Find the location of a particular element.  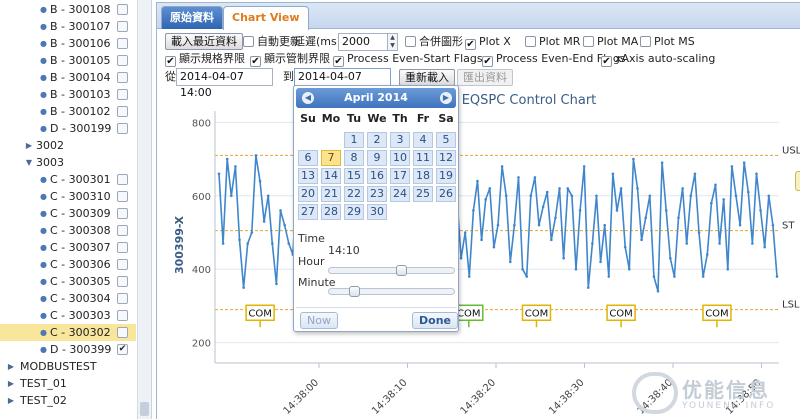

calendar-day: 8 is located at coordinates (354, 158).